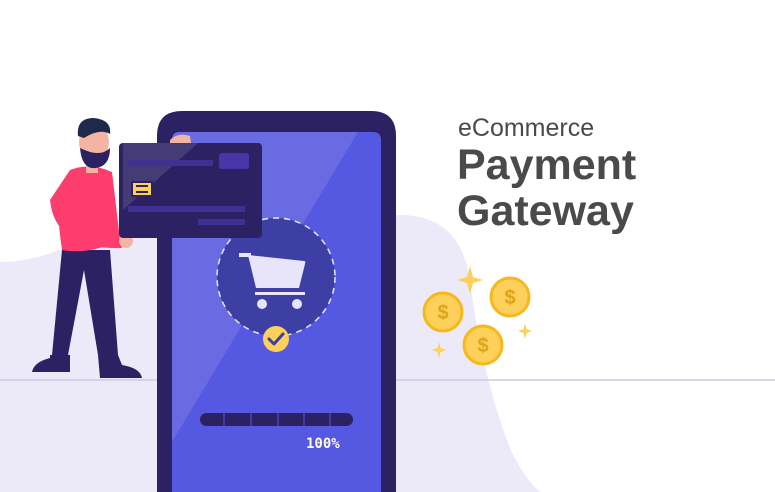 The image size is (775, 492). What do you see at coordinates (547, 188) in the screenshot?
I see `heading-title: Payment Gateway` at bounding box center [547, 188].